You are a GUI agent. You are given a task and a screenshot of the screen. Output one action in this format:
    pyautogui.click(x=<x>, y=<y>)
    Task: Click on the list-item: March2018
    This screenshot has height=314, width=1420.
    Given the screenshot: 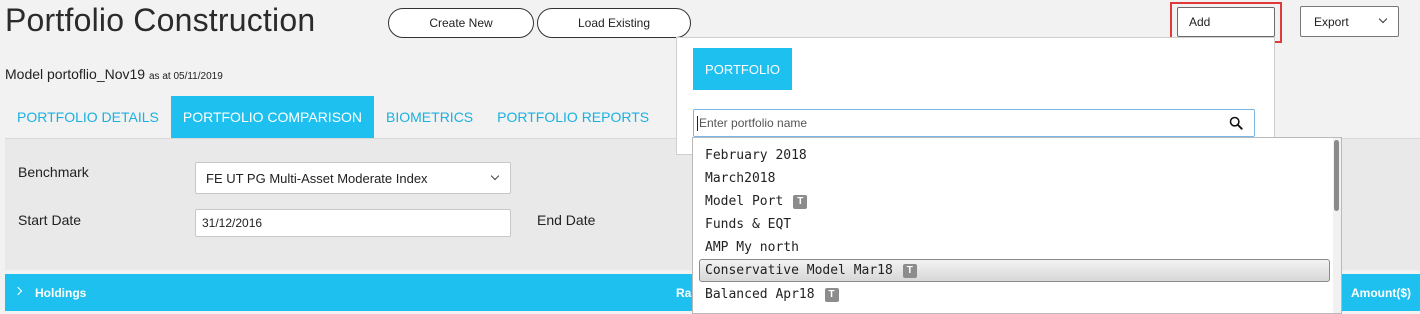 What is the action you would take?
    pyautogui.click(x=1013, y=178)
    